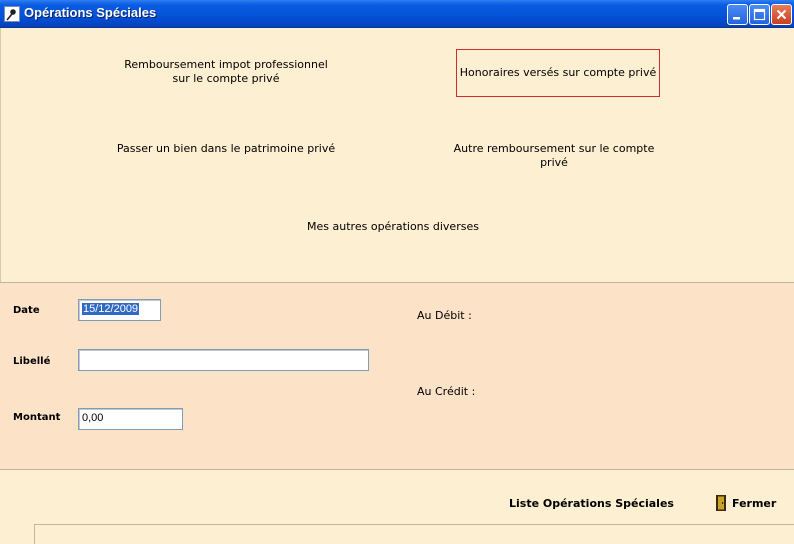 The width and height of the screenshot is (794, 544). I want to click on libelle-label: Libellé, so click(32, 361).